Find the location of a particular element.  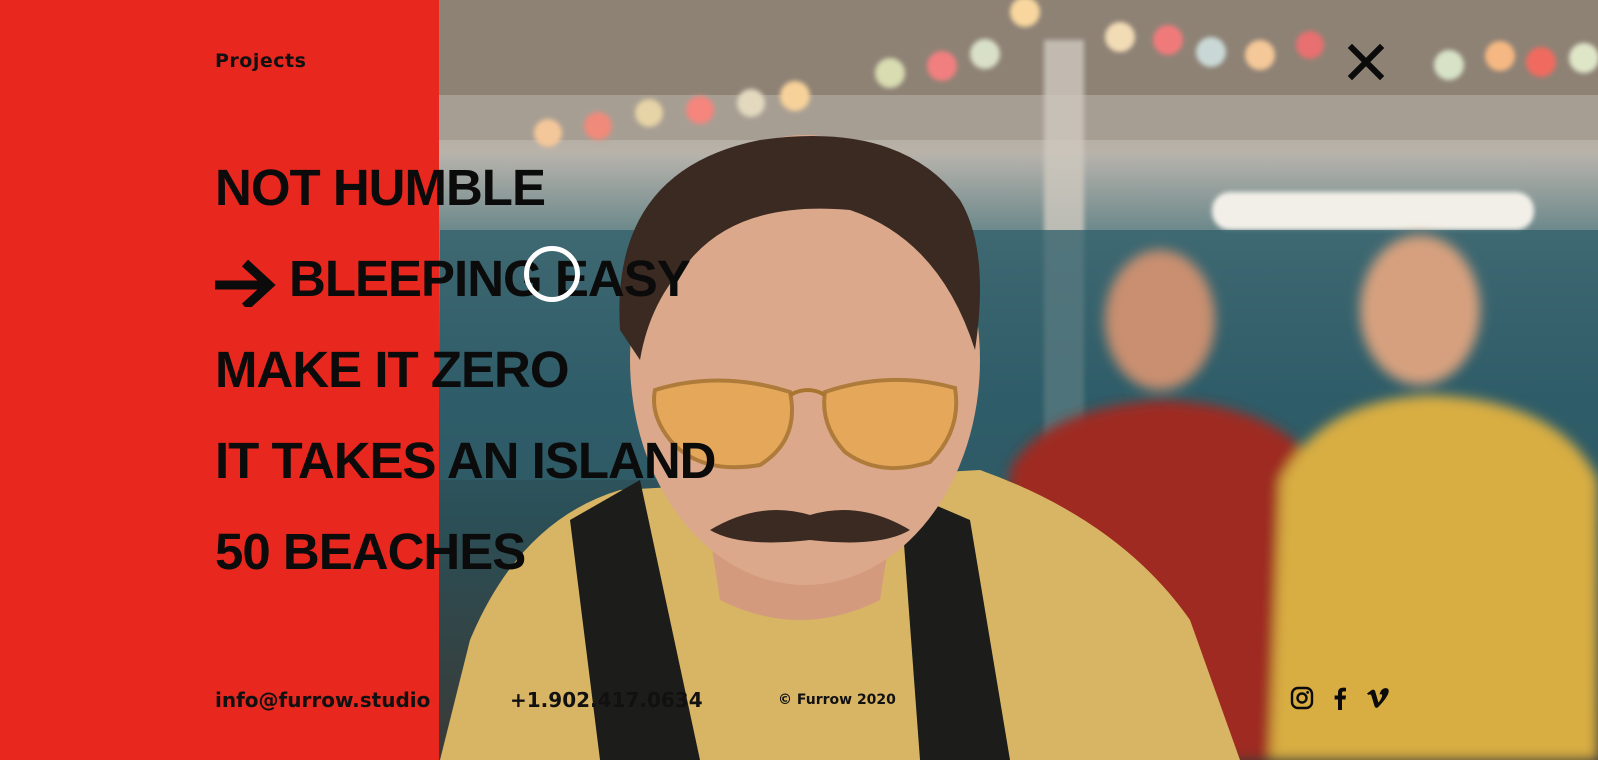

instagram-link is located at coordinates (1302, 698).